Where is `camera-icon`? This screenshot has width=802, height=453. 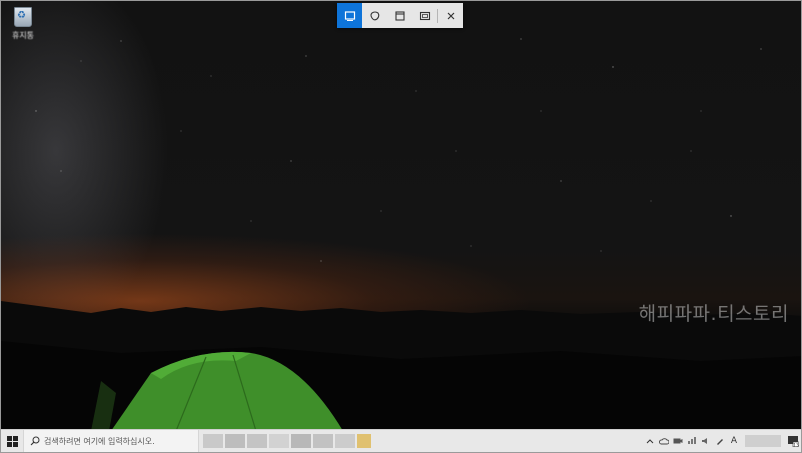 camera-icon is located at coordinates (678, 441).